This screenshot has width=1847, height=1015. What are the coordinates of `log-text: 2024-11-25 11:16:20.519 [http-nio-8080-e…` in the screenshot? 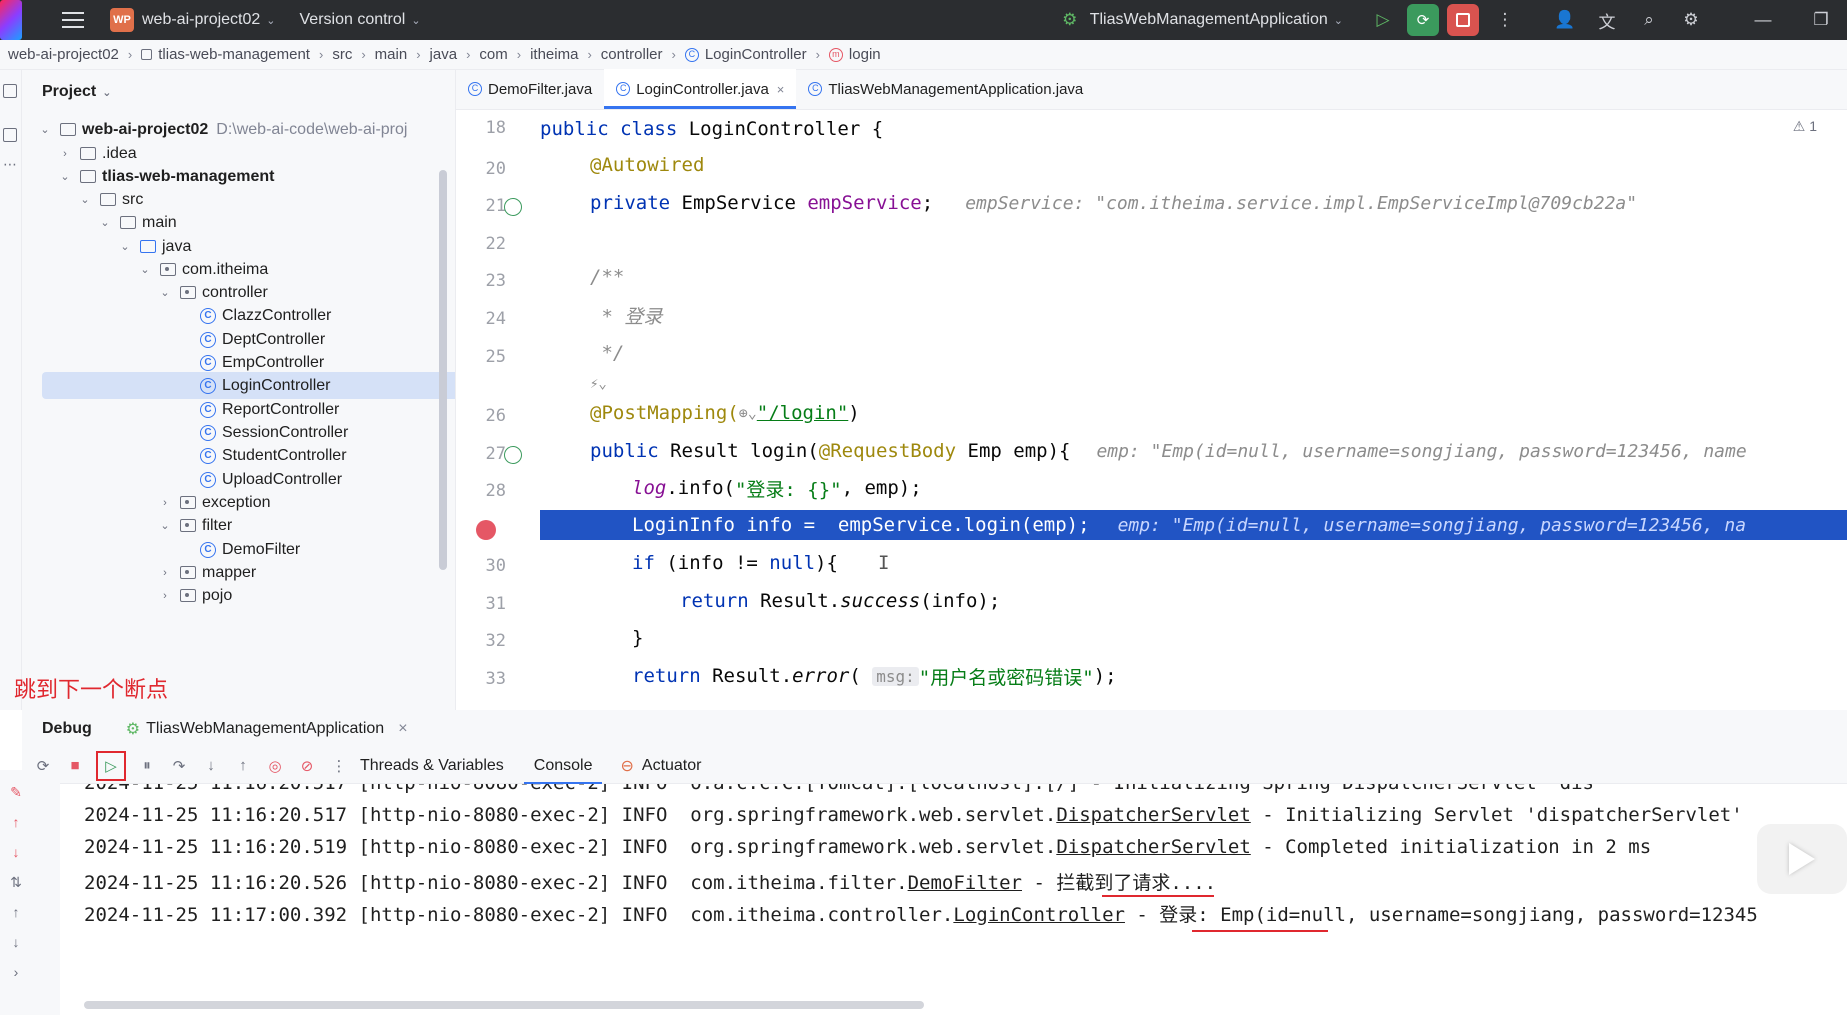 It's located at (570, 847).